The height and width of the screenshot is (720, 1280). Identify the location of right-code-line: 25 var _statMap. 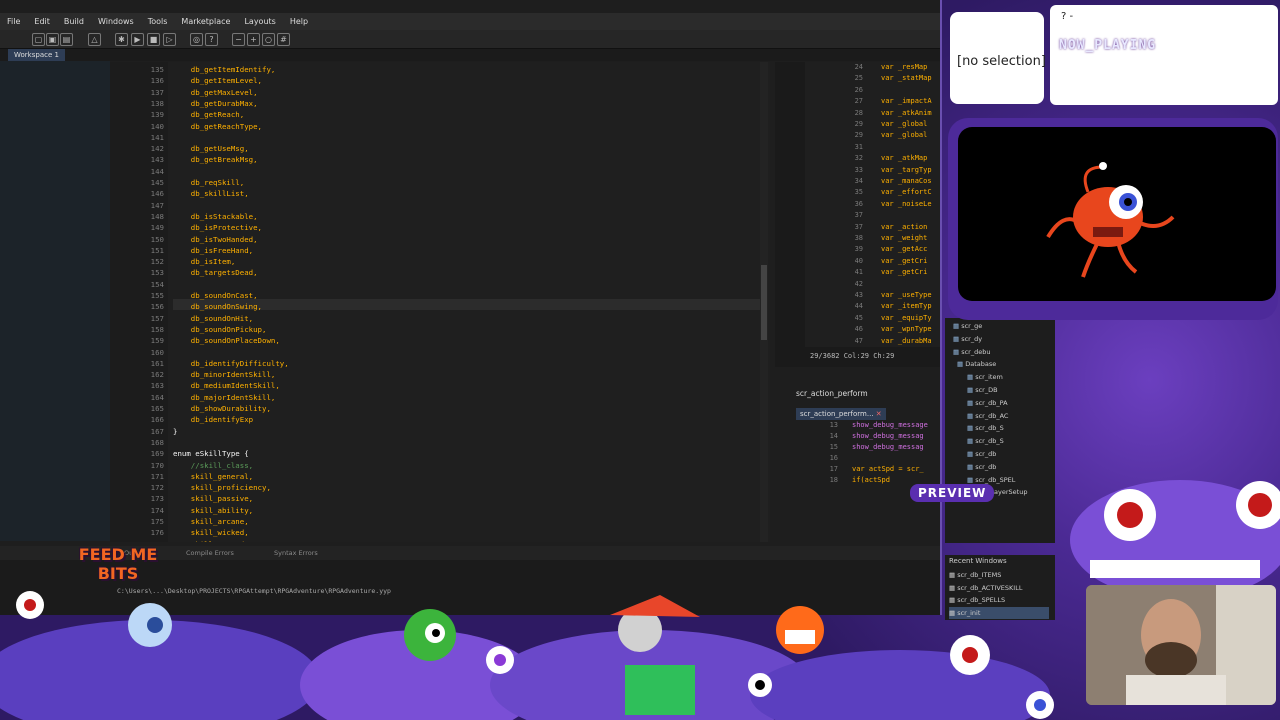
(872, 78).